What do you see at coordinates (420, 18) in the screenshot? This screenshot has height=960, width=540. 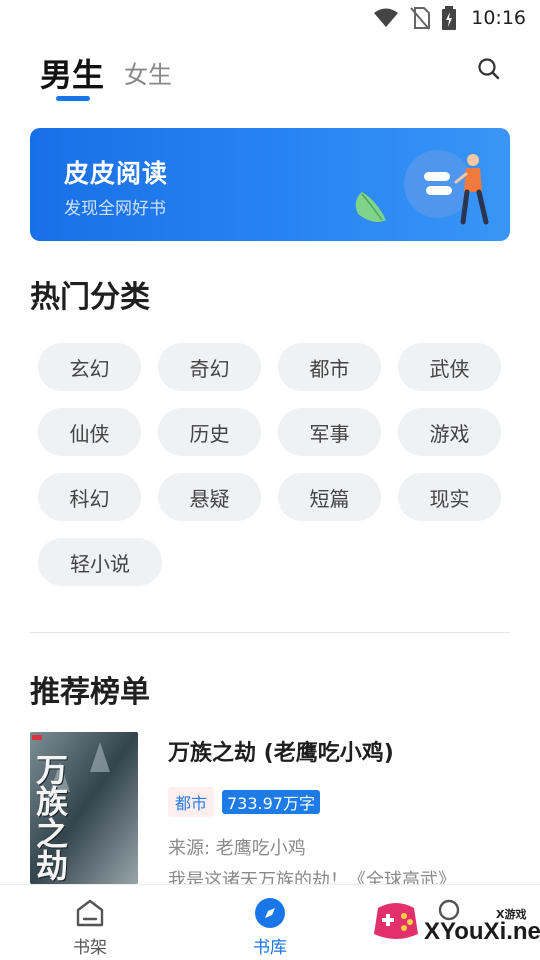 I see `no-sim-icon` at bounding box center [420, 18].